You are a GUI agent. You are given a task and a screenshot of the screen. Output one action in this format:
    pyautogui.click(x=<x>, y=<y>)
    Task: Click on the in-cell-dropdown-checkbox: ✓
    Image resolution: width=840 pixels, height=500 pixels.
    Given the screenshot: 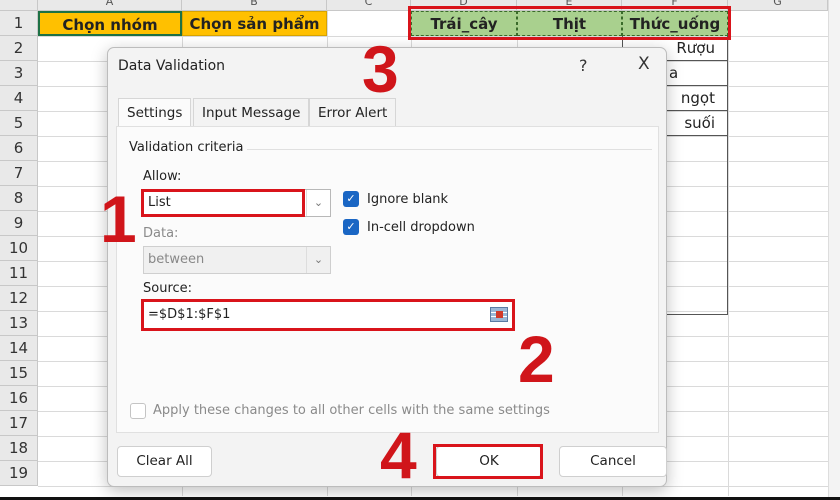 What is the action you would take?
    pyautogui.click(x=351, y=227)
    